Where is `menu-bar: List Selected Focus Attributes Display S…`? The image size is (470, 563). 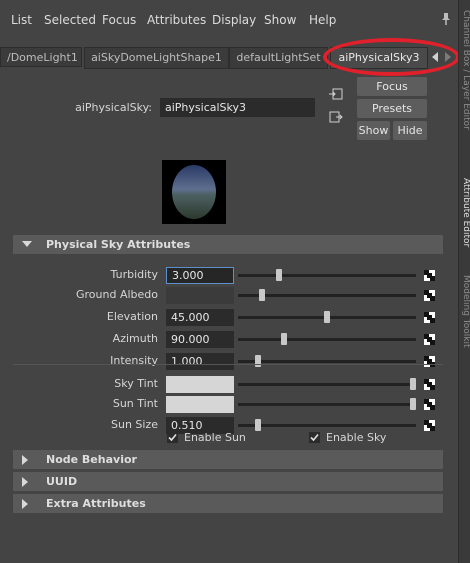
menu-bar: List Selected Focus Attributes Display S… is located at coordinates (229, 20).